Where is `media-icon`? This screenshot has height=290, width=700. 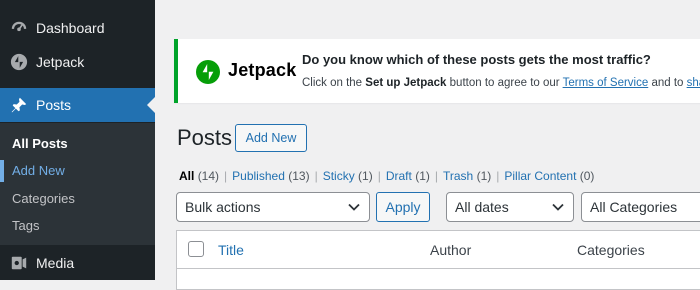 media-icon is located at coordinates (19, 263).